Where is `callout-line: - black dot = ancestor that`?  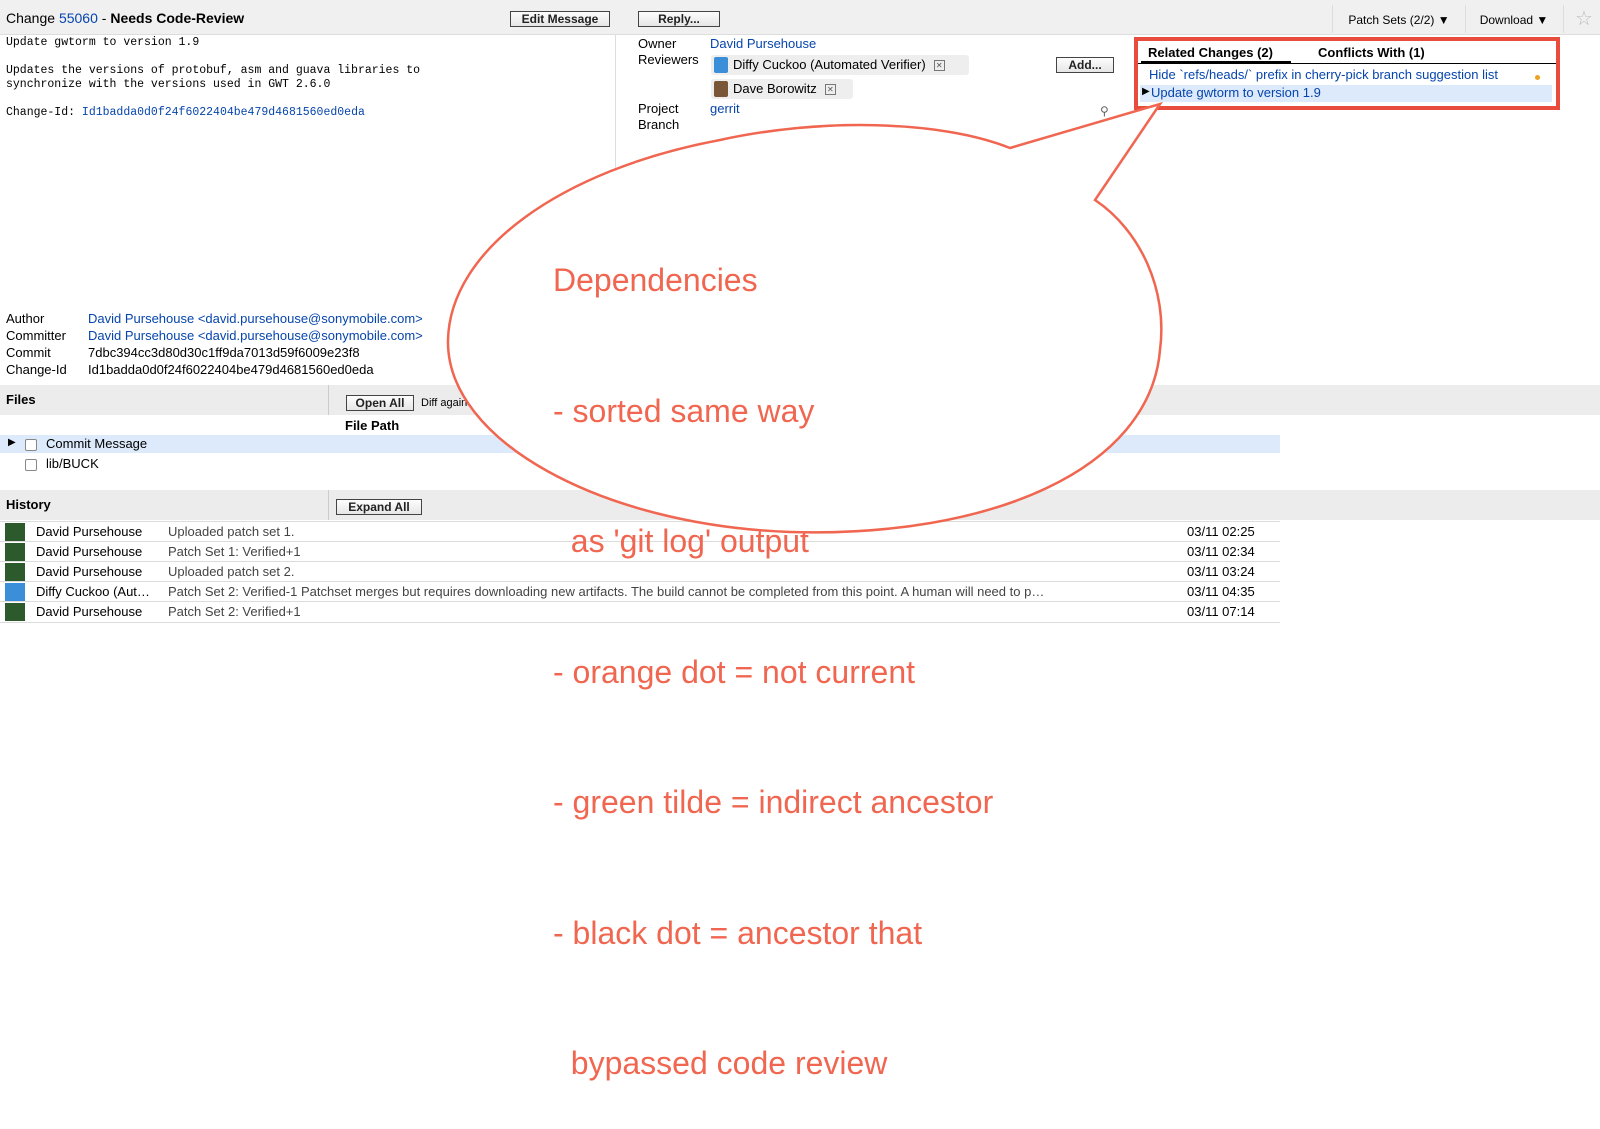
callout-line: - black dot = ancestor that is located at coordinates (738, 932).